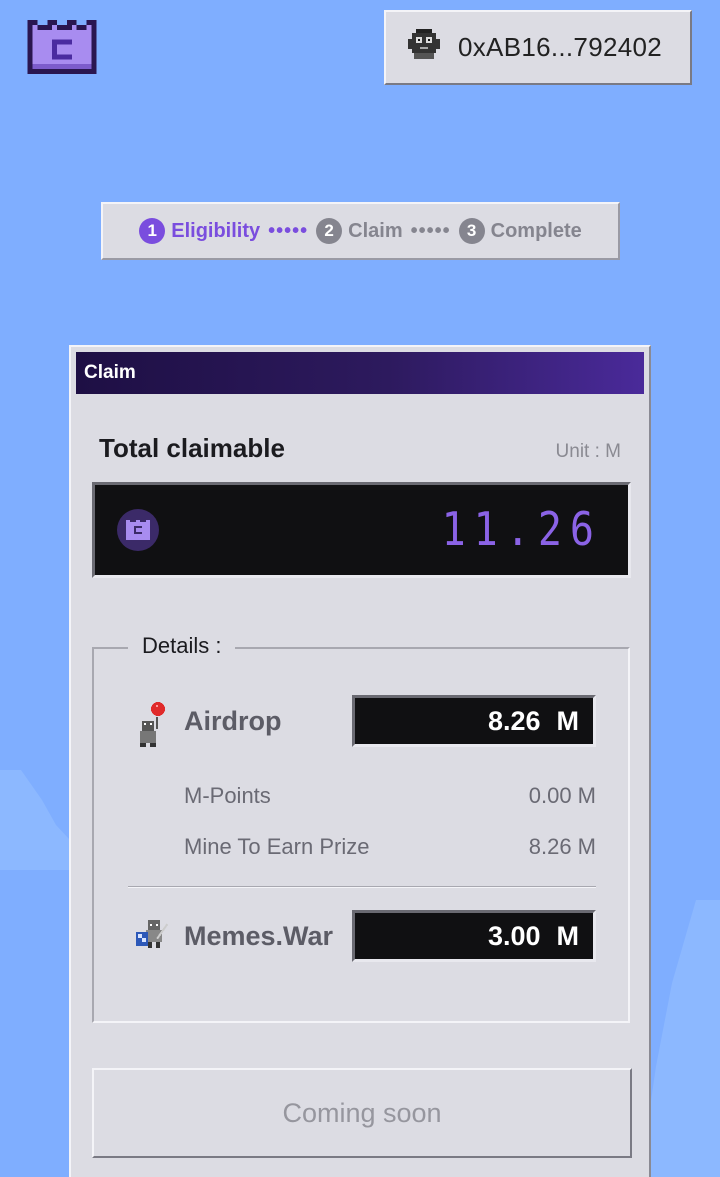  I want to click on step-eligibility: 1 Eligibility, so click(199, 231).